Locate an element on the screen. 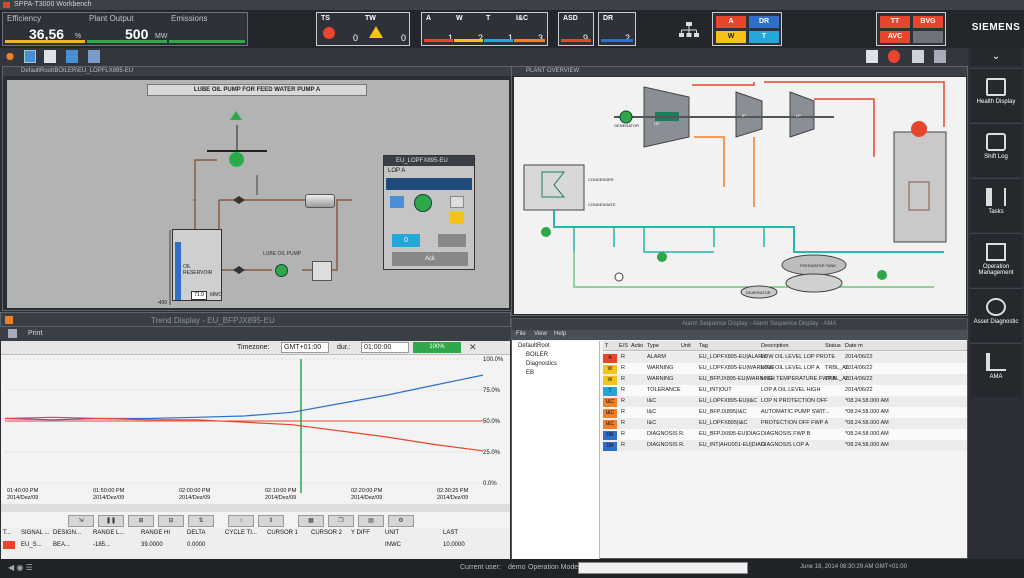 Image resolution: width=1024 pixels, height=578 pixels. quick-button-t: T is located at coordinates (764, 37).